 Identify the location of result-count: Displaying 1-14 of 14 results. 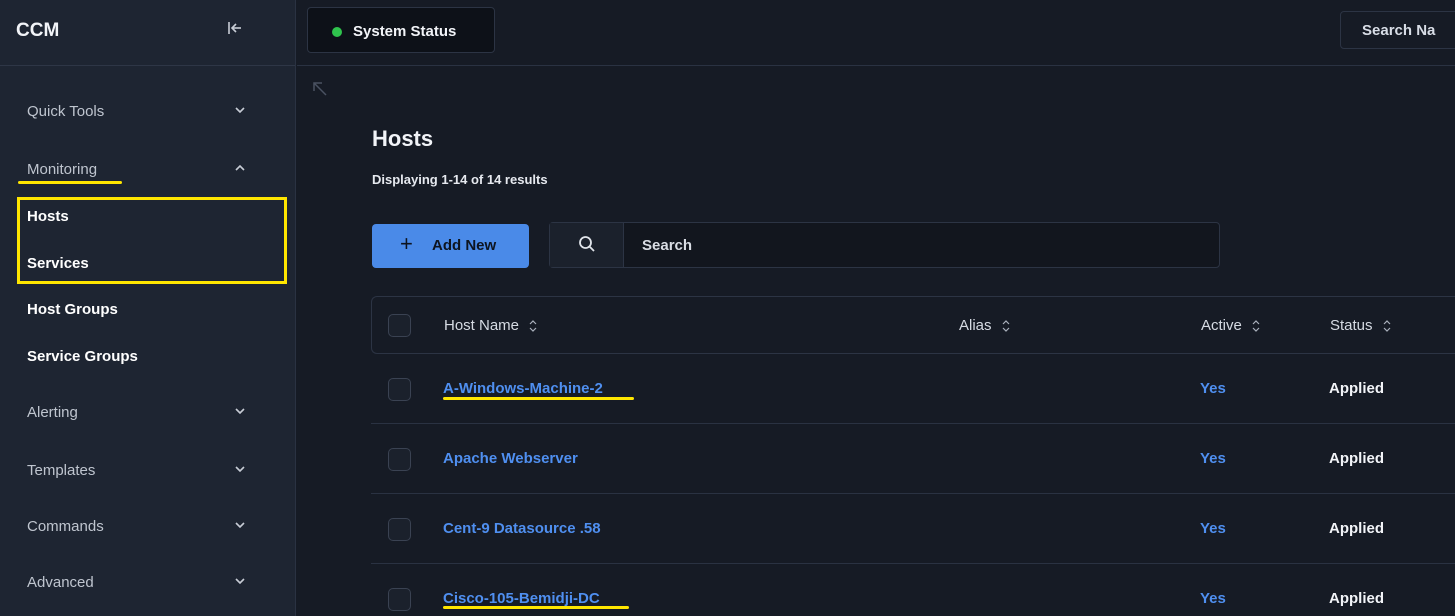
(460, 179).